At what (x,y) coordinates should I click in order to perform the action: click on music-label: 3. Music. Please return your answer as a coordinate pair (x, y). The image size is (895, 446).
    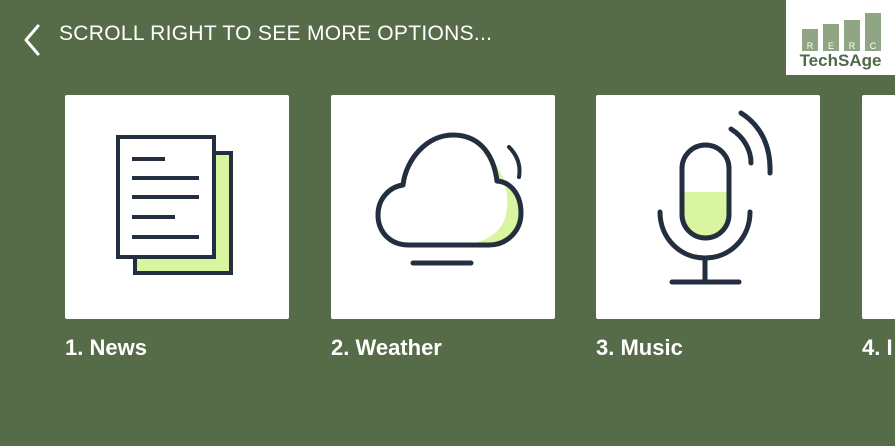
    Looking at the image, I should click on (639, 347).